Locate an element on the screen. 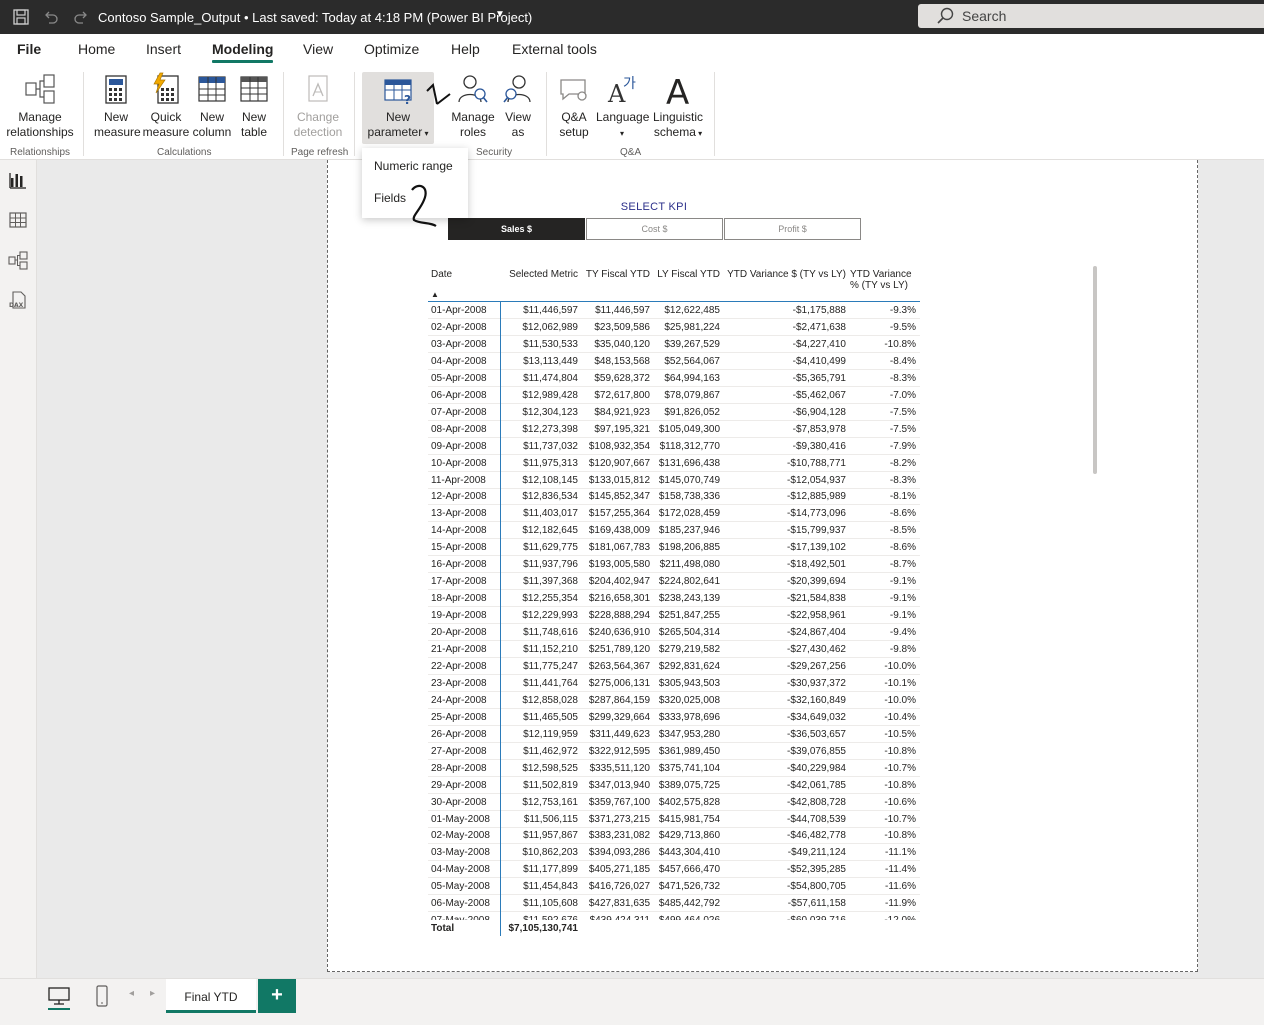 This screenshot has height=1025, width=1264. menu-item-fields: Fields is located at coordinates (390, 198).